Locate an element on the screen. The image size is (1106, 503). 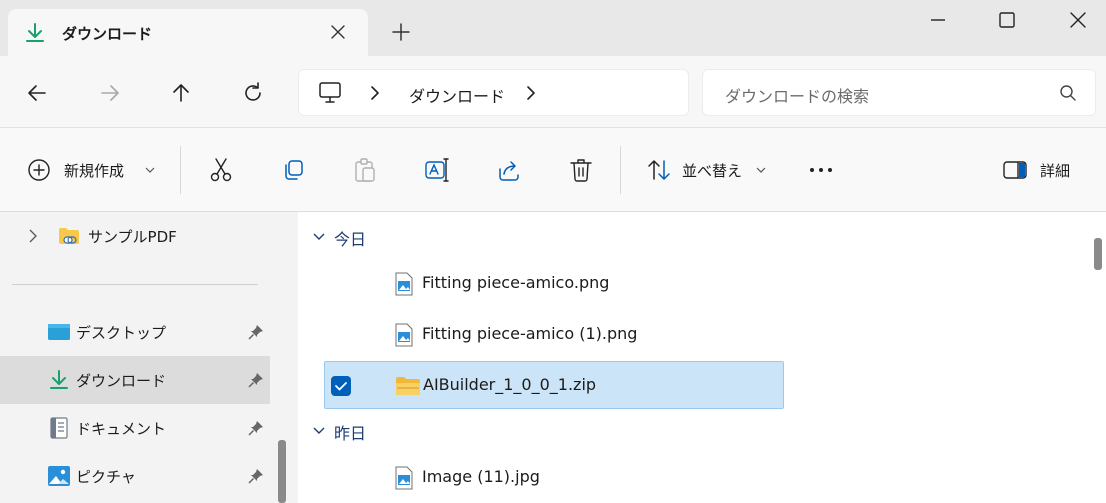
file-name: Image (11).jpg is located at coordinates (481, 476).